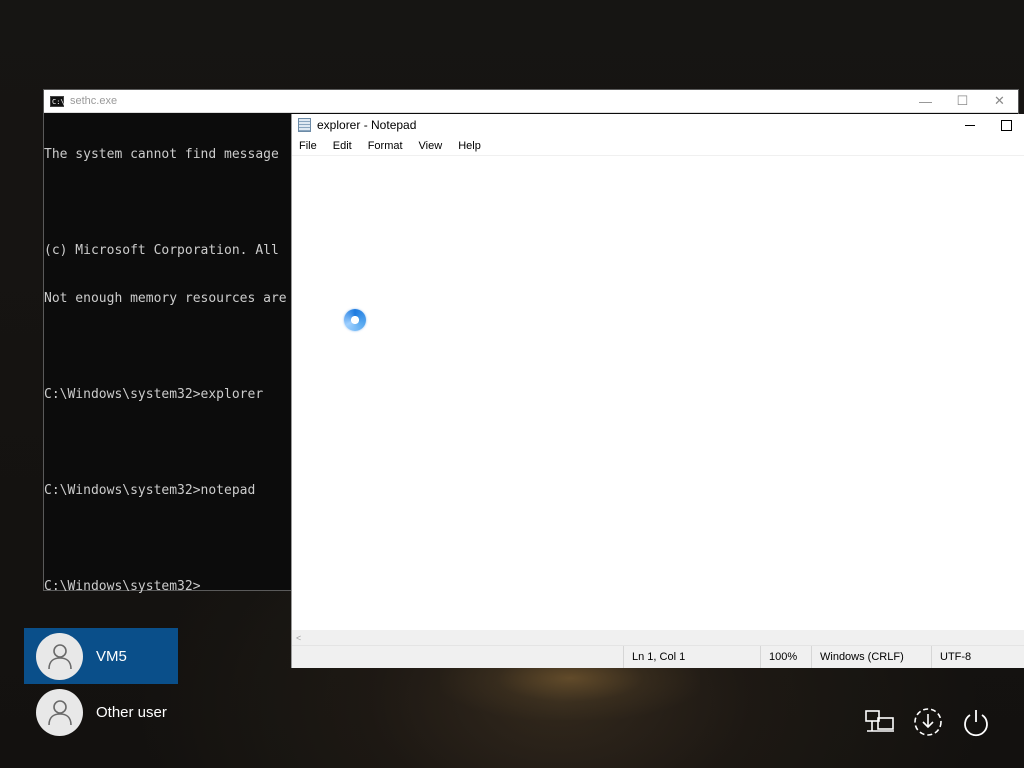 Image resolution: width=1024 pixels, height=768 pixels. What do you see at coordinates (469, 146) in the screenshot?
I see `menu-help: Help` at bounding box center [469, 146].